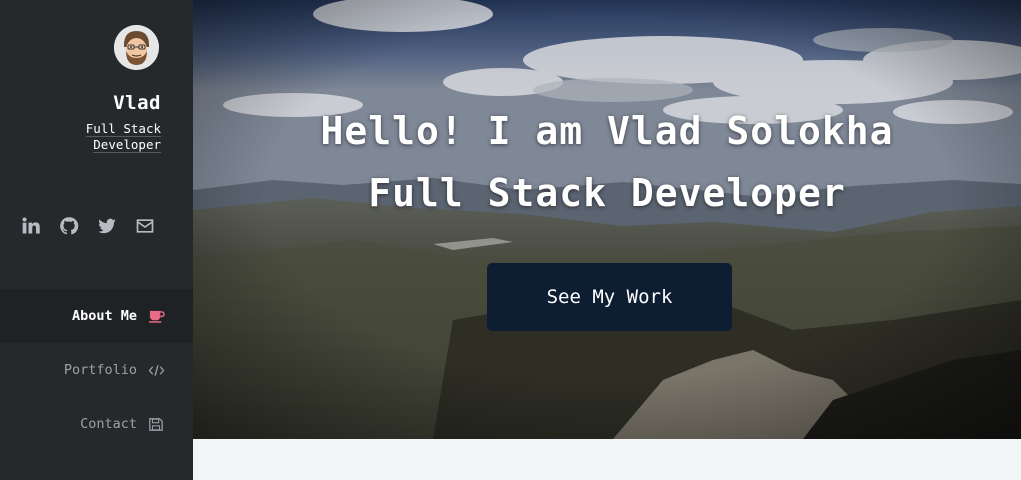  Describe the element at coordinates (156, 424) in the screenshot. I see `save-icon` at that location.